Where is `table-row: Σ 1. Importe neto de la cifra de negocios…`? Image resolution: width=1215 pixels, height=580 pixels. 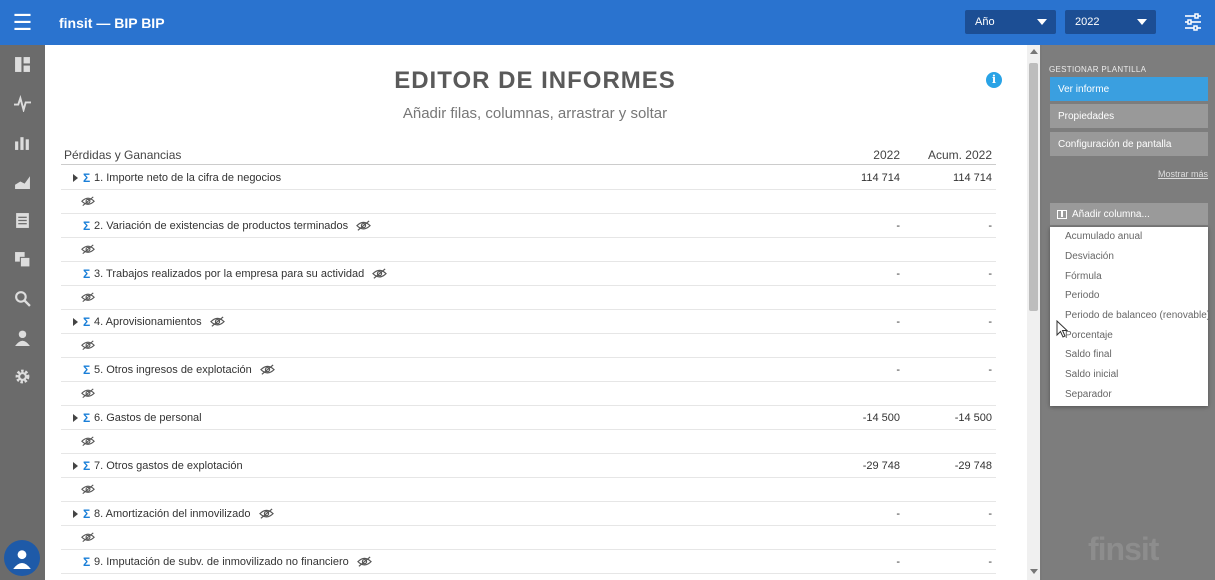
table-row: Σ 1. Importe neto de la cifra de negocios… is located at coordinates (528, 178).